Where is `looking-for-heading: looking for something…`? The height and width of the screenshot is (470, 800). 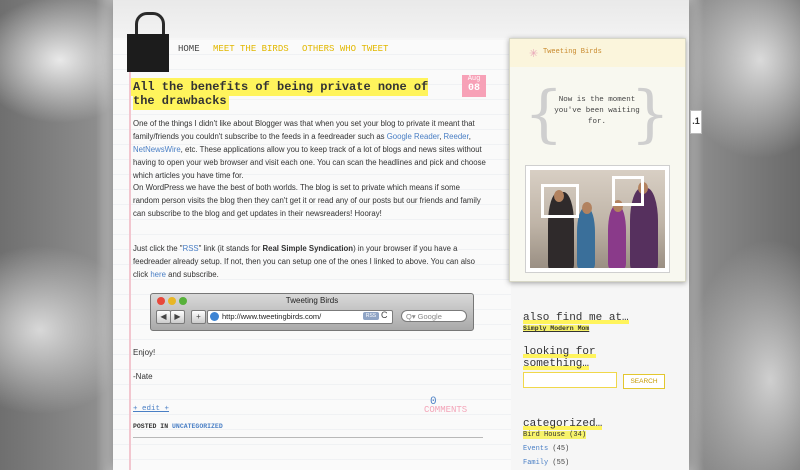 looking-for-heading: looking for something… is located at coordinates (578, 358).